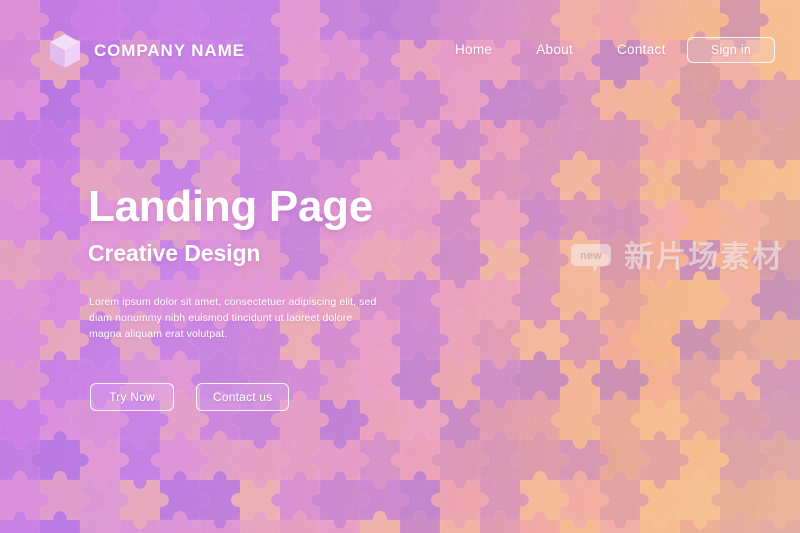  I want to click on try-now-button: Try Now, so click(132, 397).